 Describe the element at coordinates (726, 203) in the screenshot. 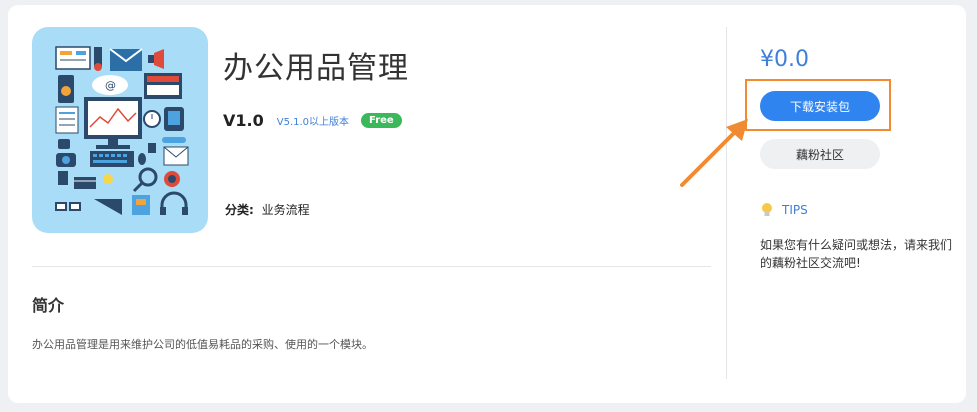

I see `sidebar-divider` at that location.